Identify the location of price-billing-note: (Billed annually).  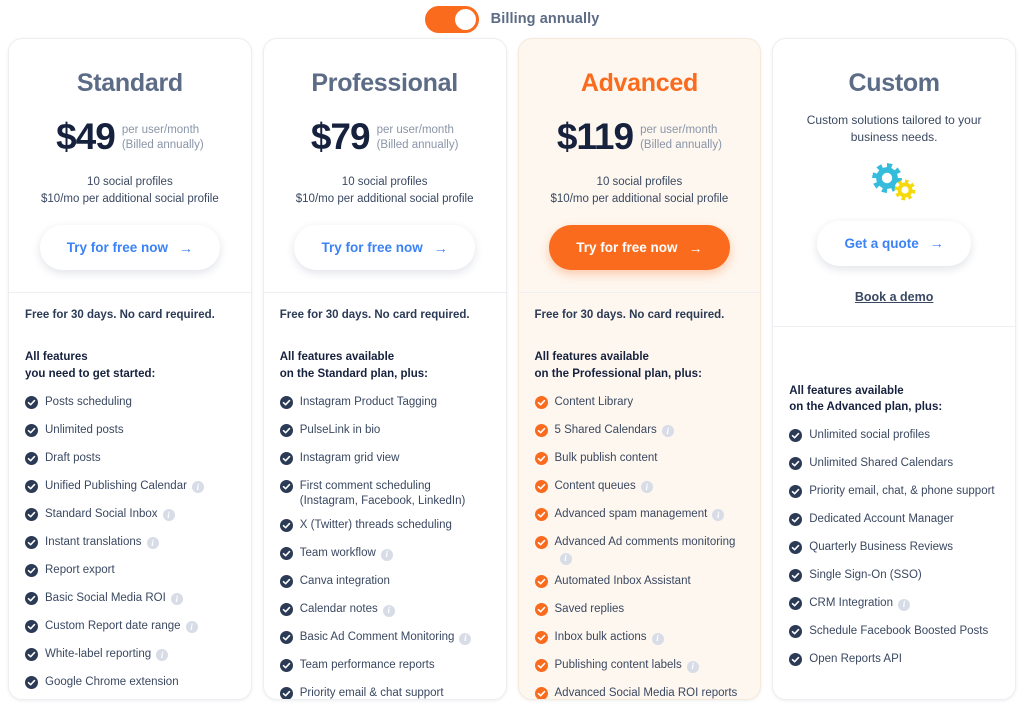
(681, 145).